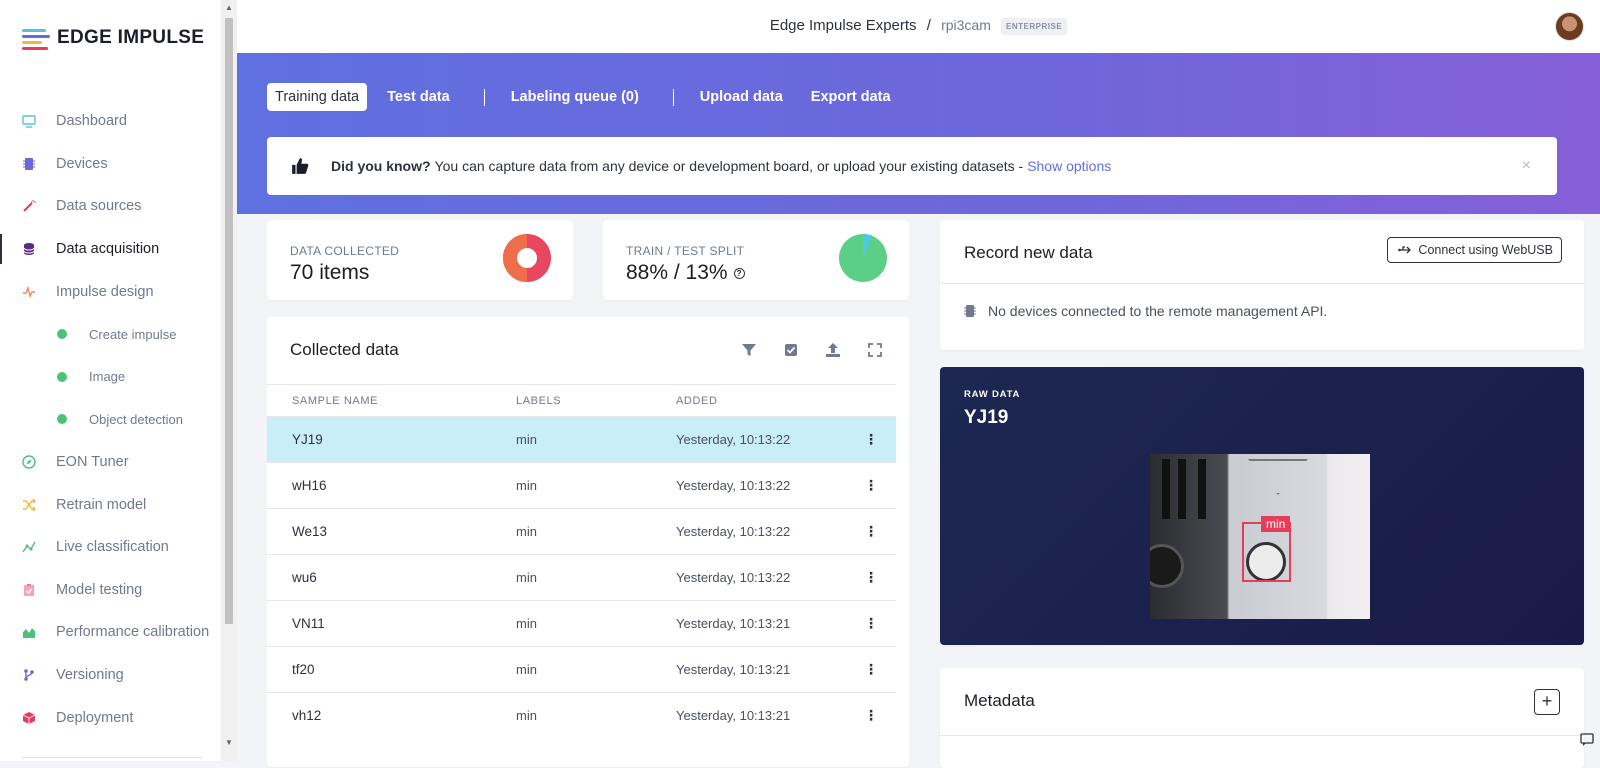 Image resolution: width=1600 pixels, height=768 pixels. Describe the element at coordinates (673, 97) in the screenshot. I see `tab-divider` at that location.